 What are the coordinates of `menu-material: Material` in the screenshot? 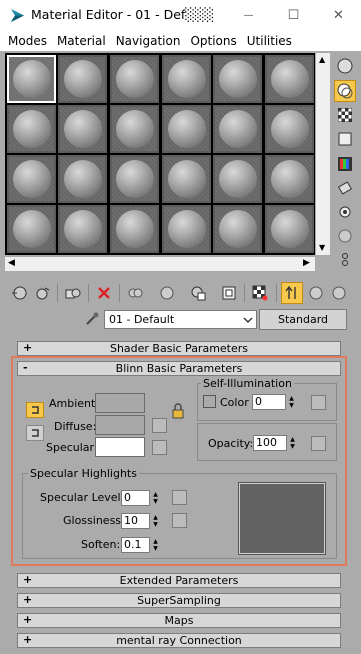 It's located at (81, 41).